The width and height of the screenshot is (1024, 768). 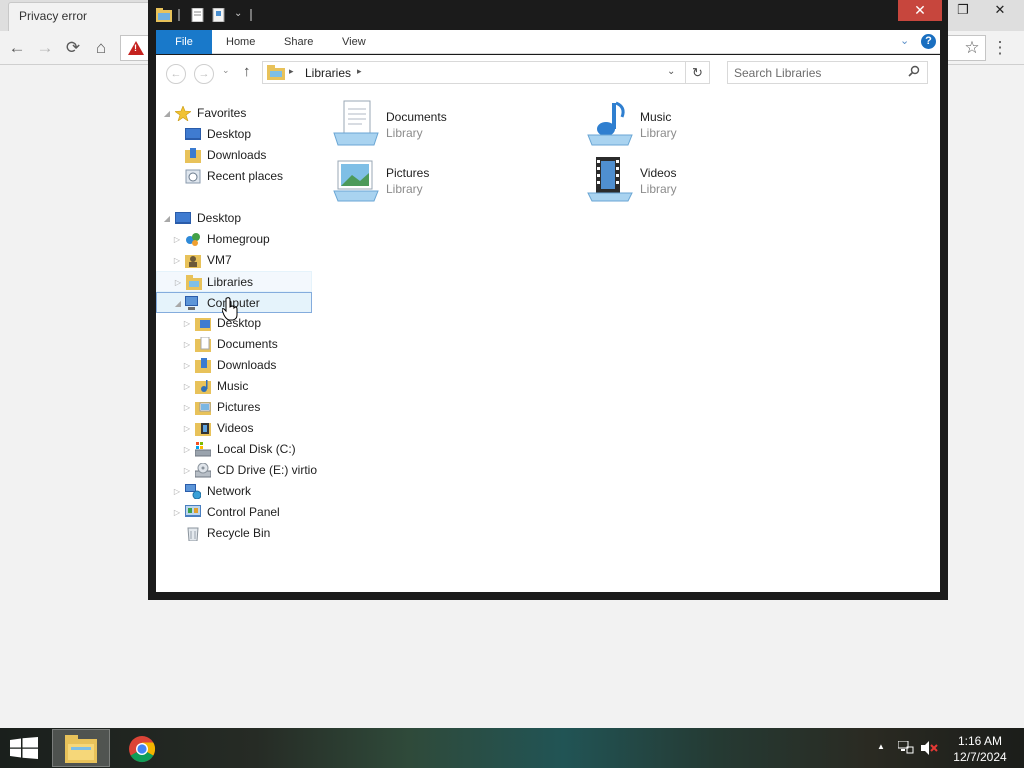 What do you see at coordinates (447, 180) in the screenshot?
I see `library-item-pictures: Pictures Library` at bounding box center [447, 180].